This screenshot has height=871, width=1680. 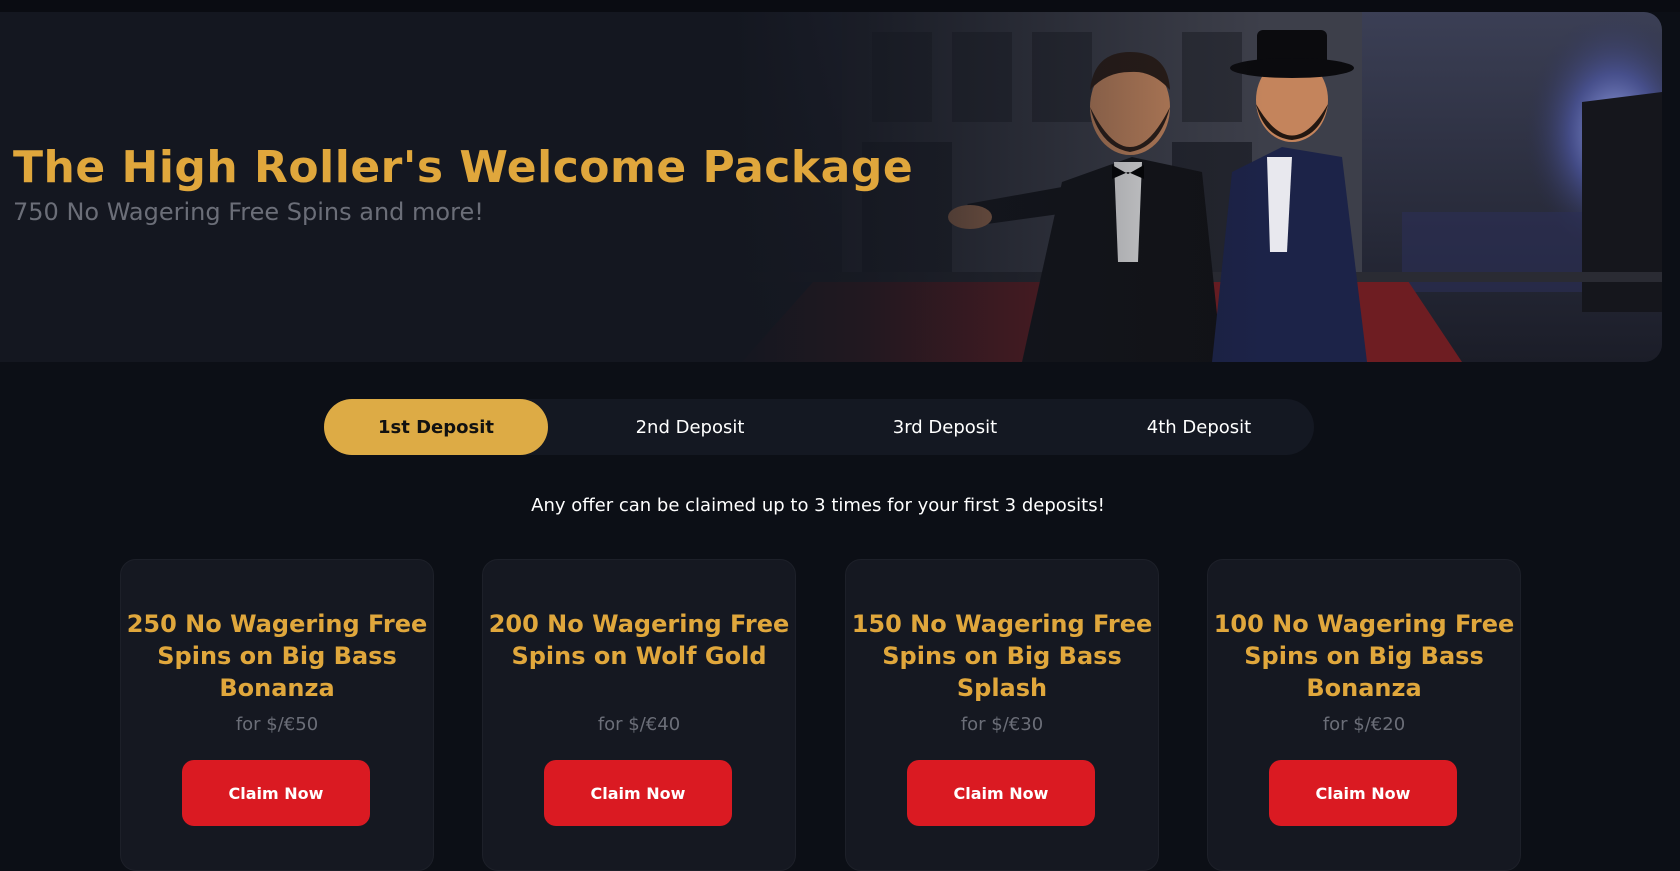 I want to click on offer-price: for $/€30, so click(x=1002, y=724).